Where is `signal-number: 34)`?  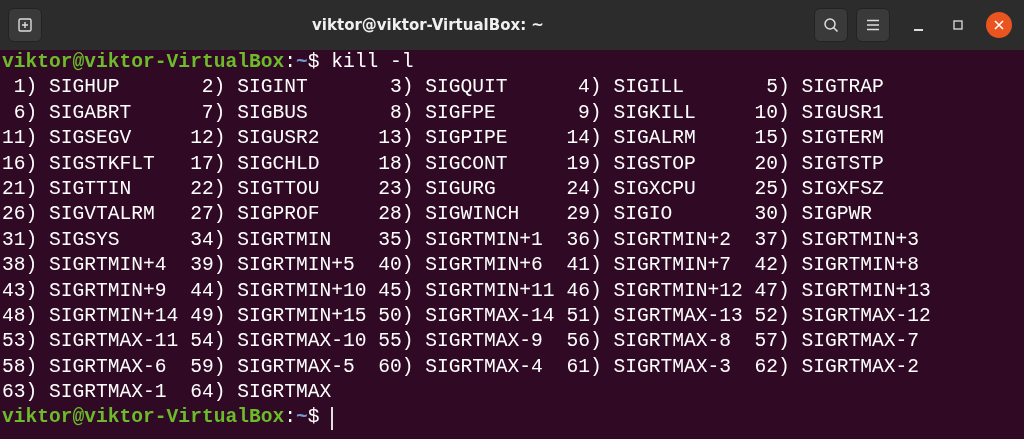
signal-number: 34) is located at coordinates (208, 240).